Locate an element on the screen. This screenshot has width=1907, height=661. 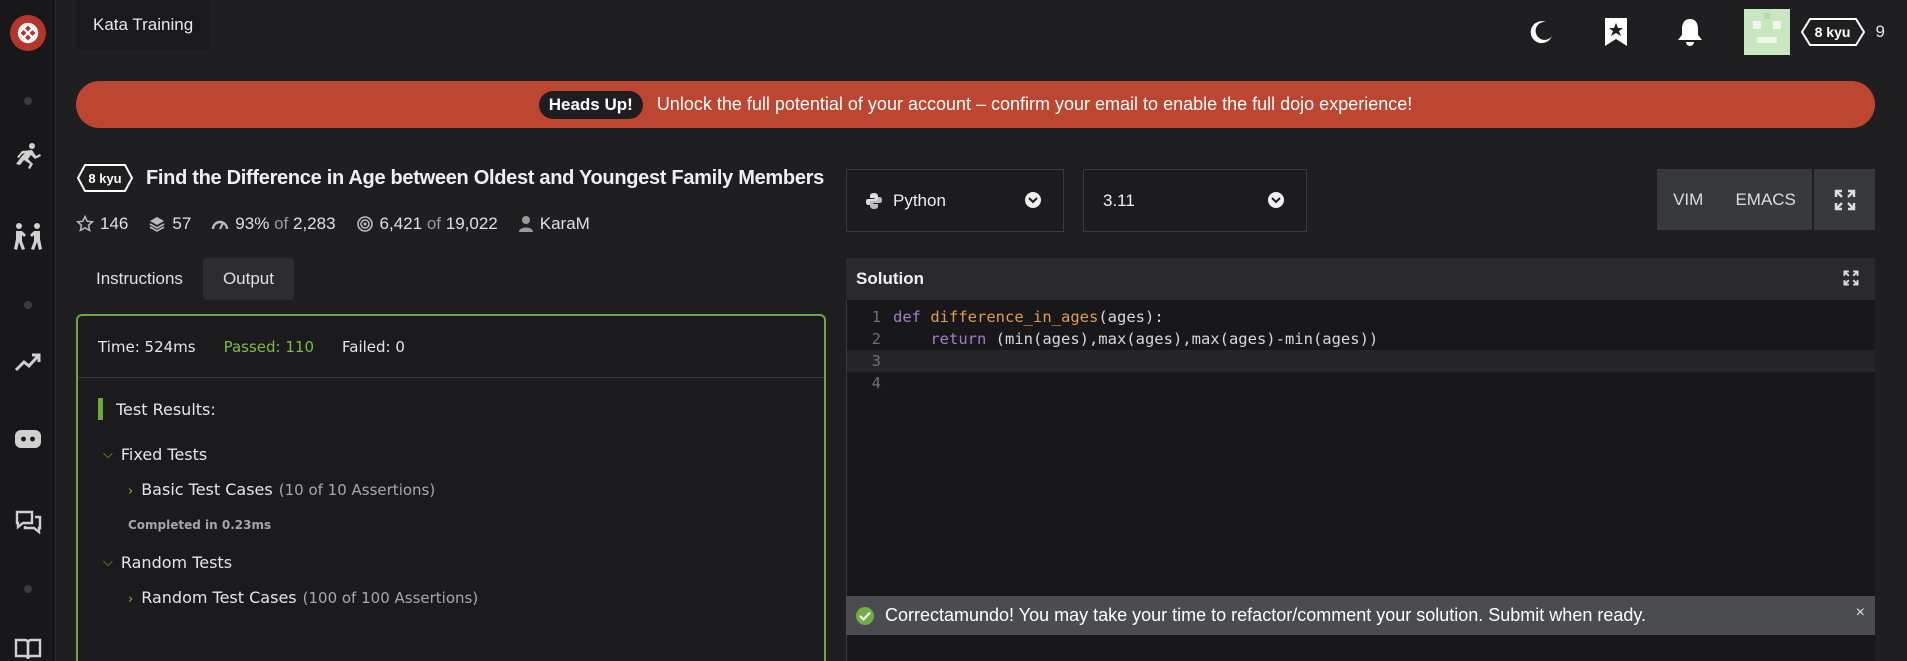
stars-count: 146 is located at coordinates (114, 223).